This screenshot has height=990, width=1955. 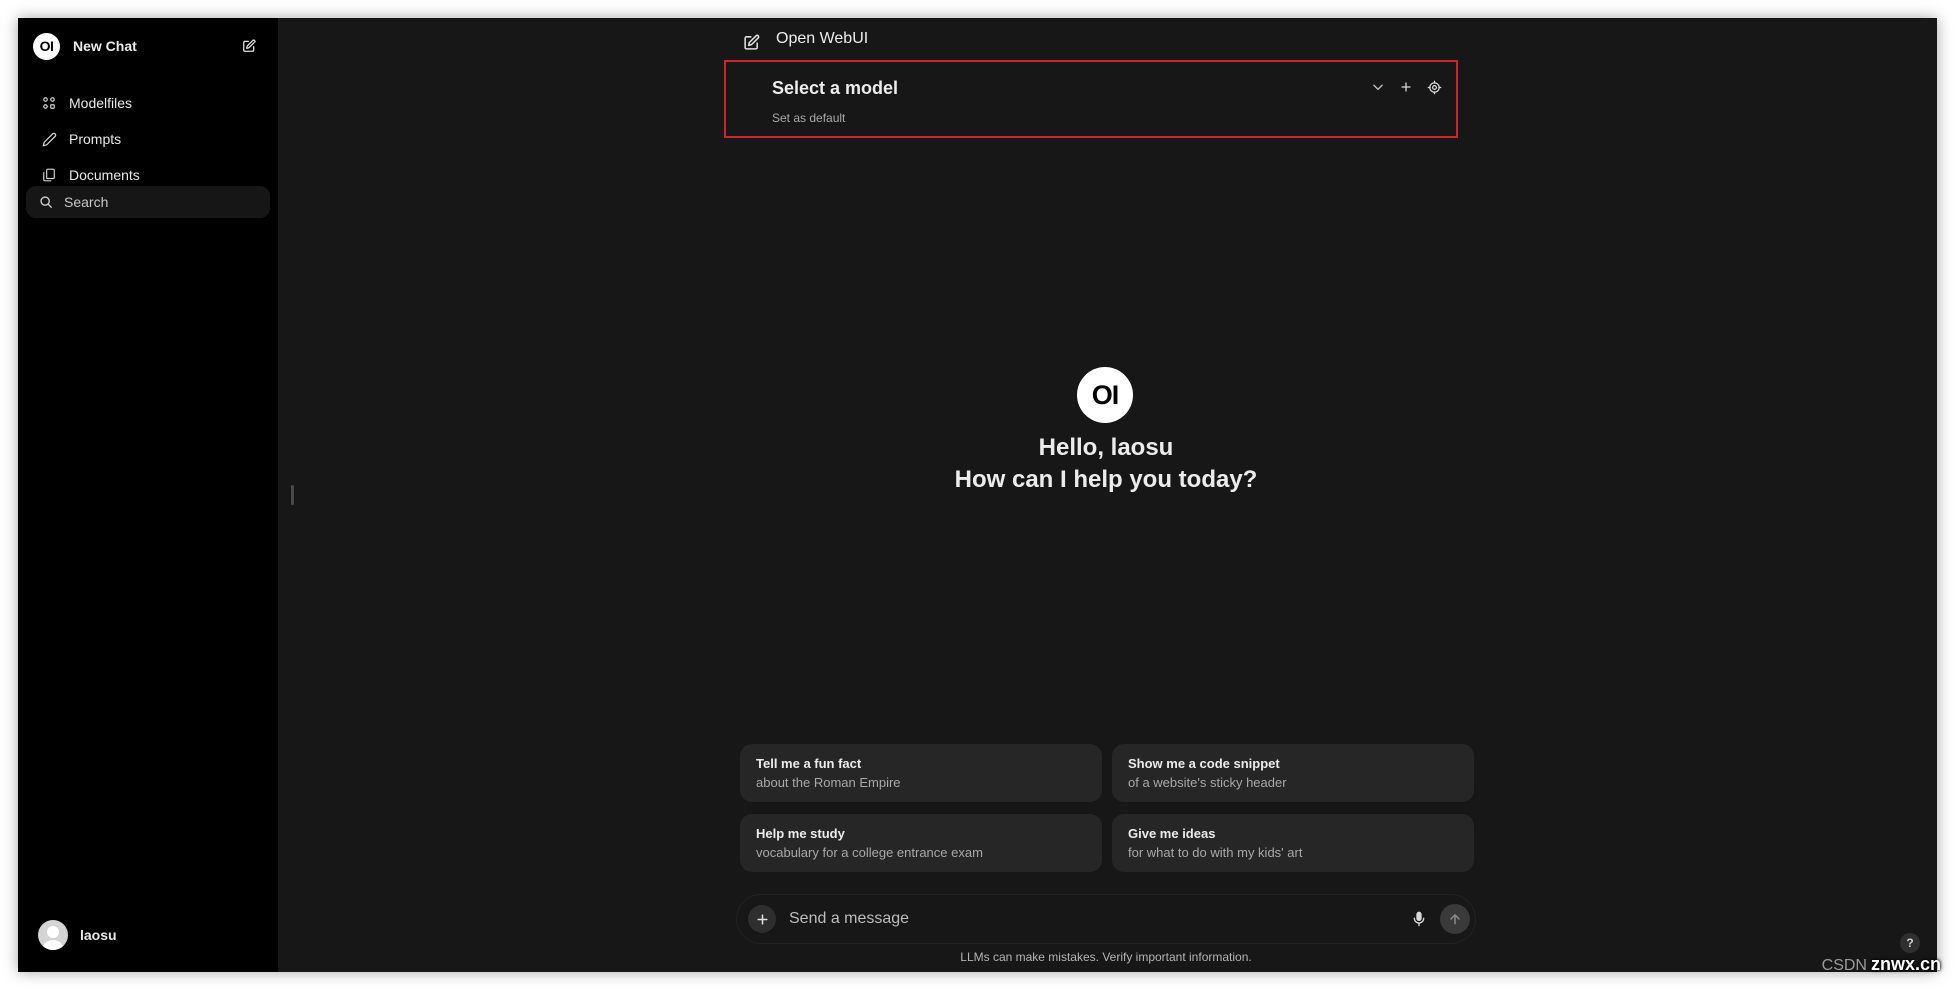 I want to click on new-chat-icon, so click(x=751, y=42).